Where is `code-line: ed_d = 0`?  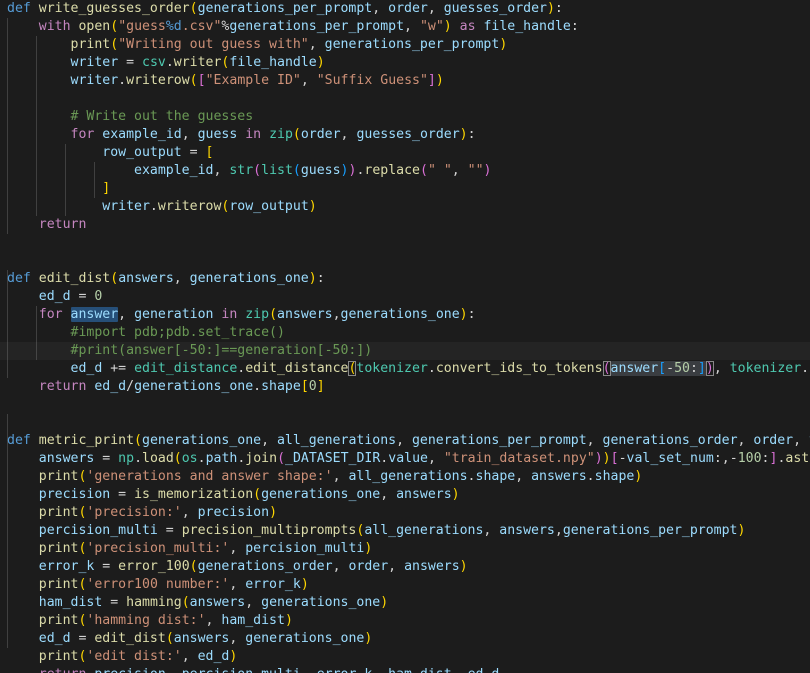 code-line: ed_d = 0 is located at coordinates (405, 297).